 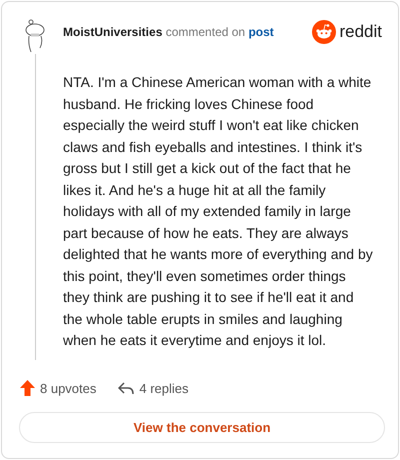 What do you see at coordinates (27, 388) in the screenshot?
I see `upvote-arrow-icon` at bounding box center [27, 388].